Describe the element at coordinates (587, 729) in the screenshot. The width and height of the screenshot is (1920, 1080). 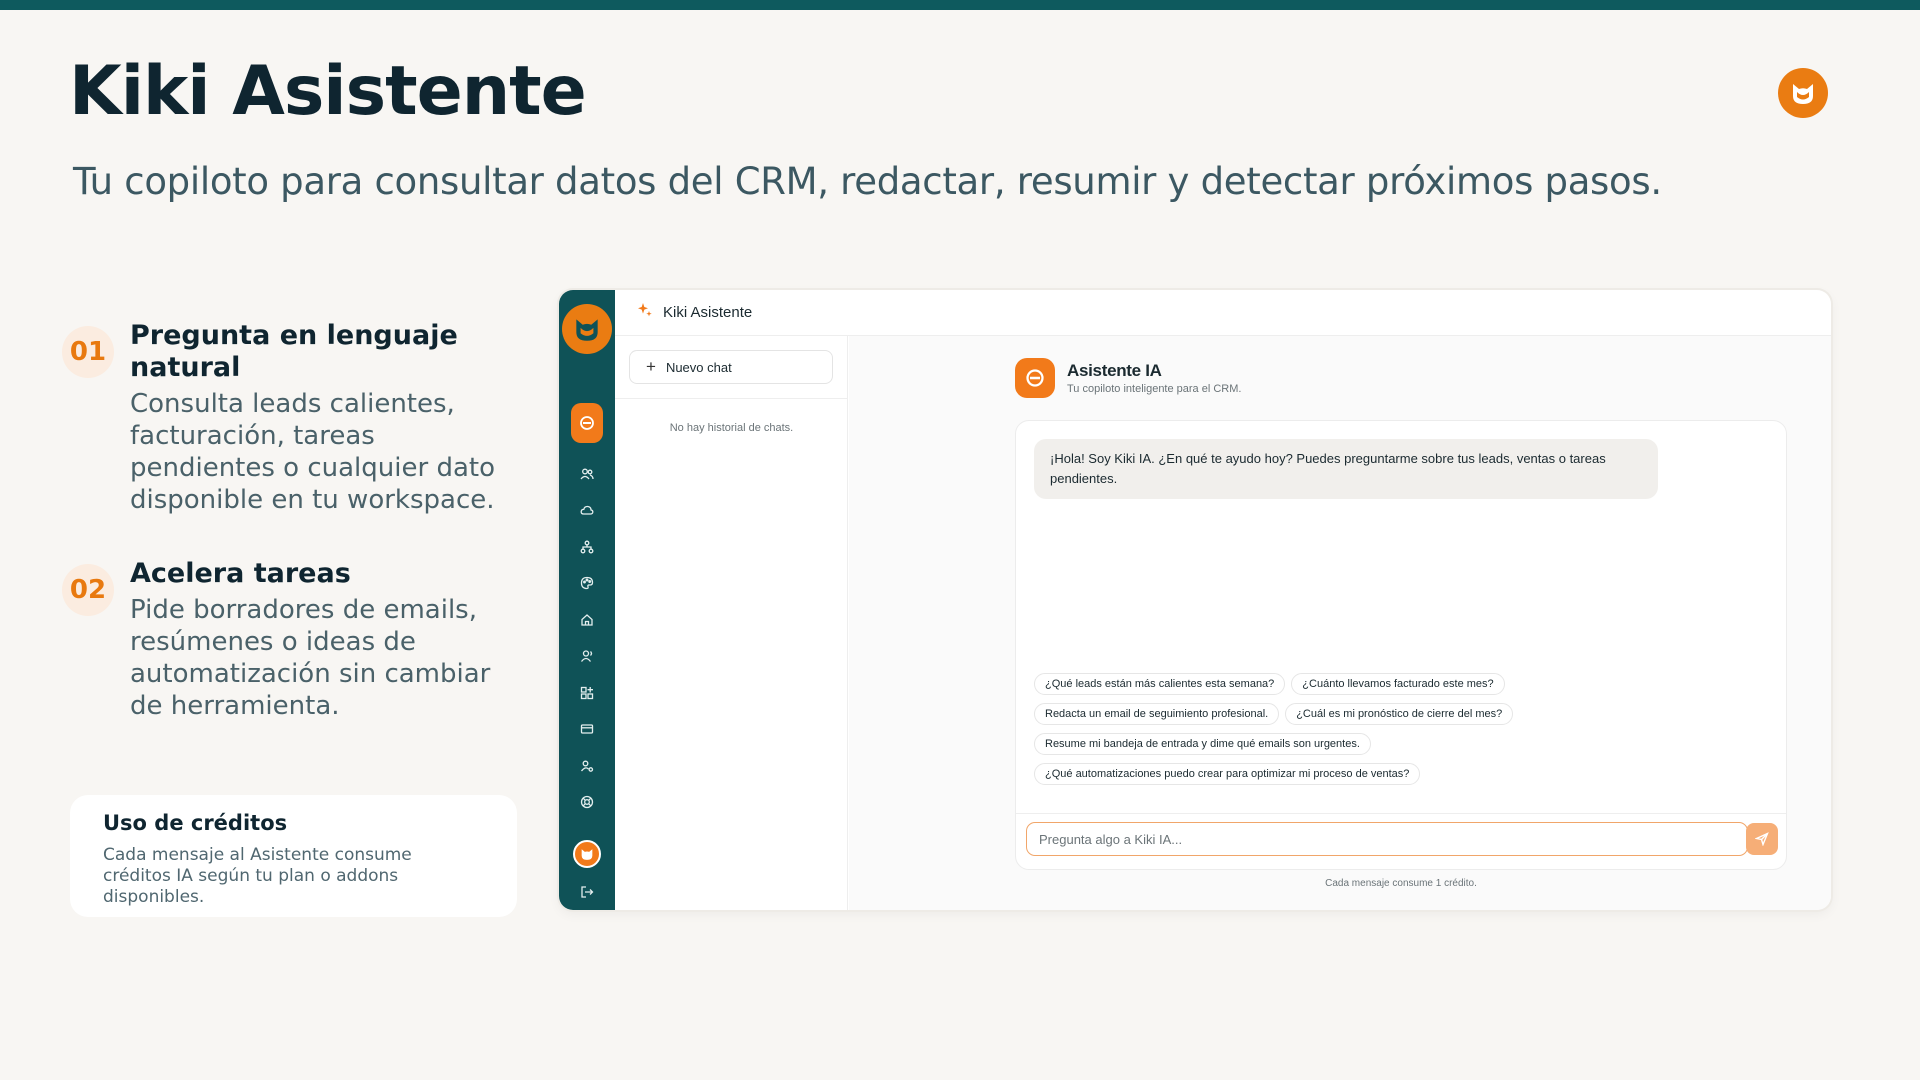
I see `card-icon` at that location.